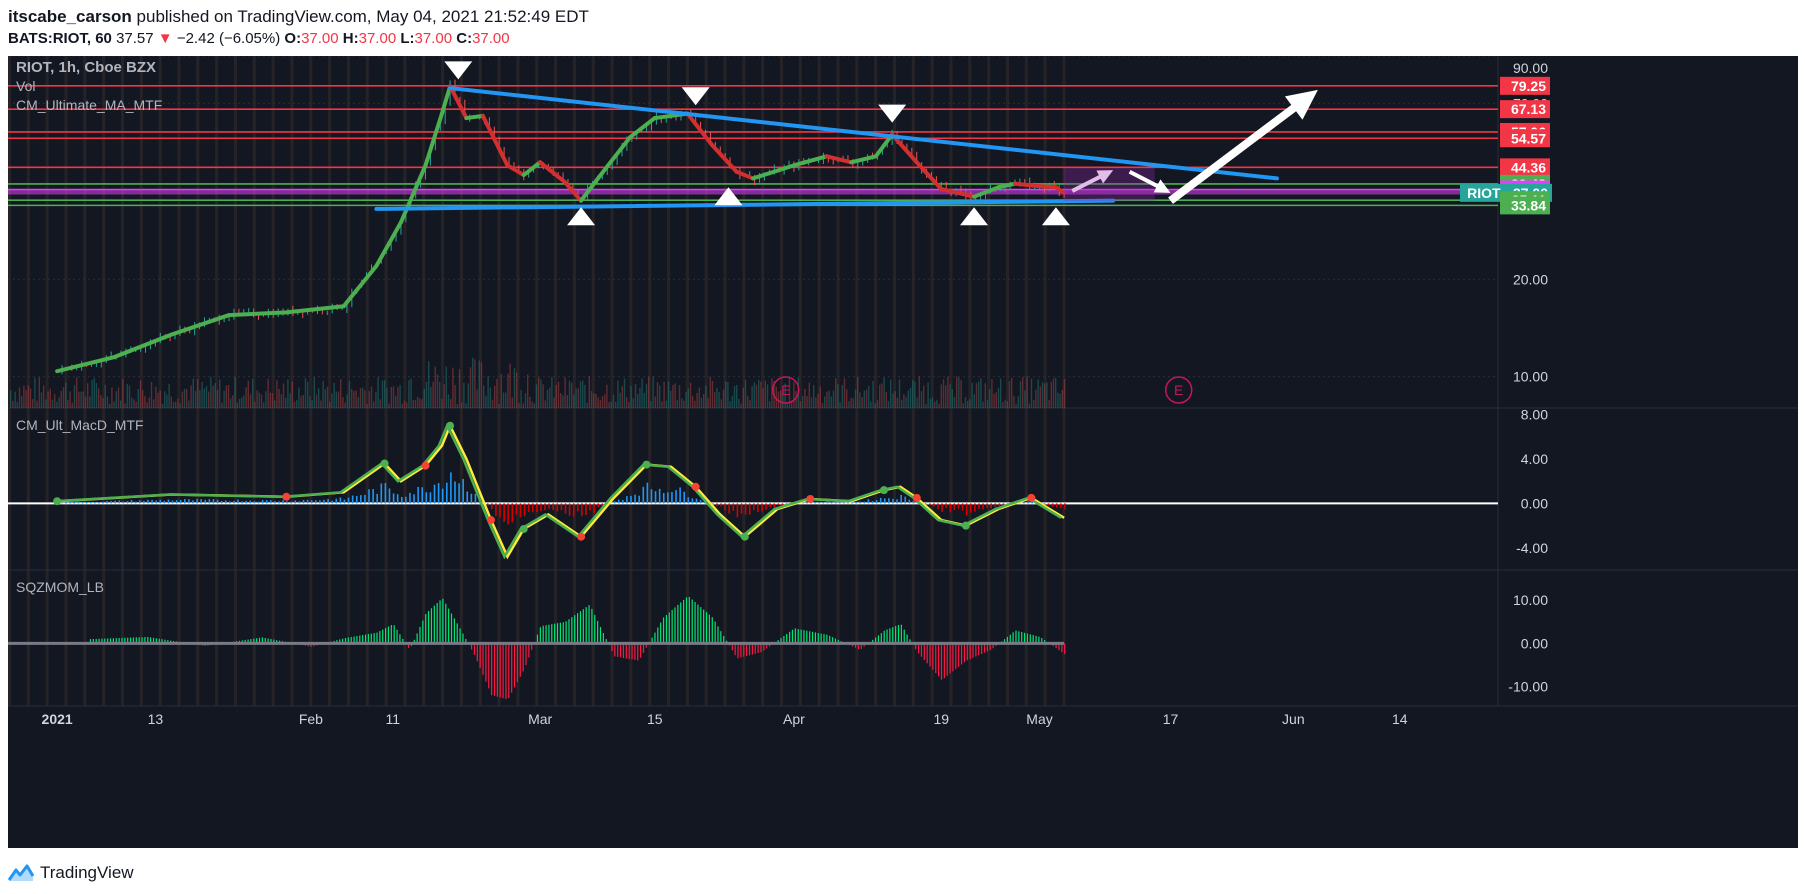  I want to click on tradingview-logo-icon, so click(21, 873).